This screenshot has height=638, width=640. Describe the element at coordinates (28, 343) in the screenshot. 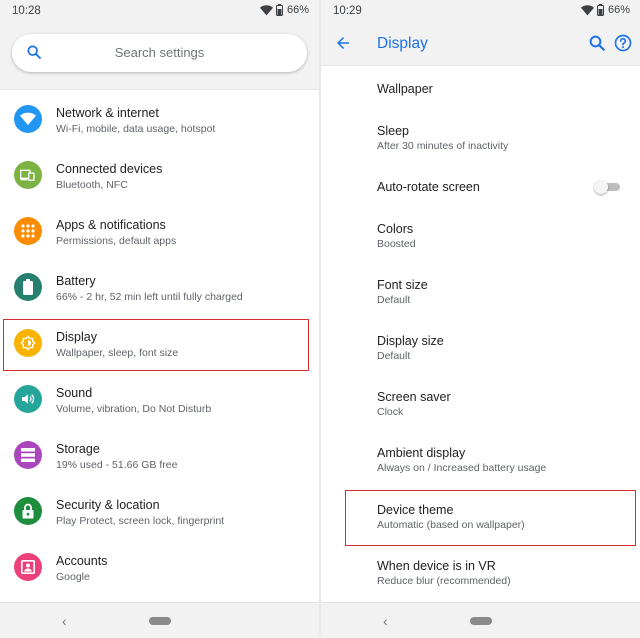

I see `brightness-icon` at that location.